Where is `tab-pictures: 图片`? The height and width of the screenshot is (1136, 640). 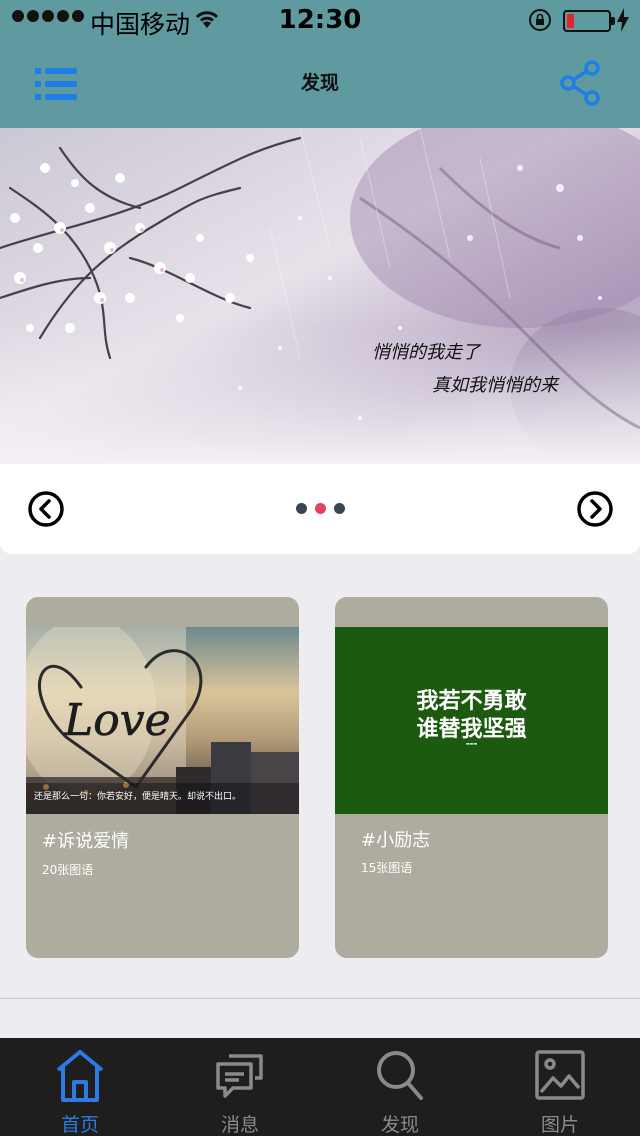
tab-pictures: 图片 is located at coordinates (560, 1087).